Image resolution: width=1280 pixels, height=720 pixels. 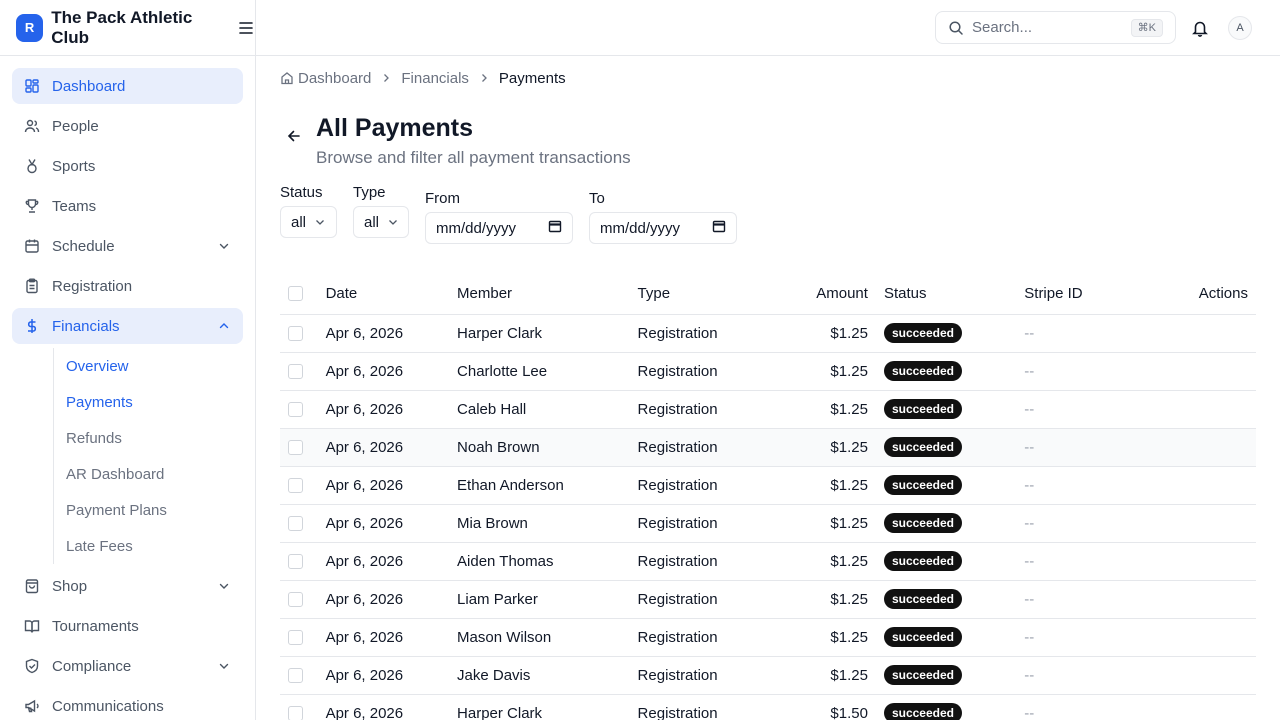 I want to click on type-select: all, so click(x=381, y=222).